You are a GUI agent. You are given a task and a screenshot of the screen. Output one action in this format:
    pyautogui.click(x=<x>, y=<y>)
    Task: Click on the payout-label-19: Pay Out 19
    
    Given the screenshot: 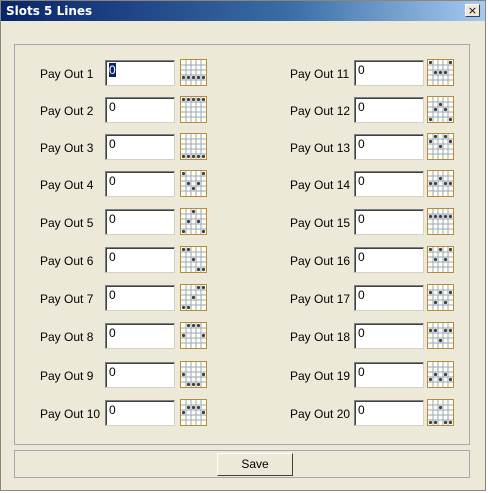 What is the action you would take?
    pyautogui.click(x=320, y=376)
    